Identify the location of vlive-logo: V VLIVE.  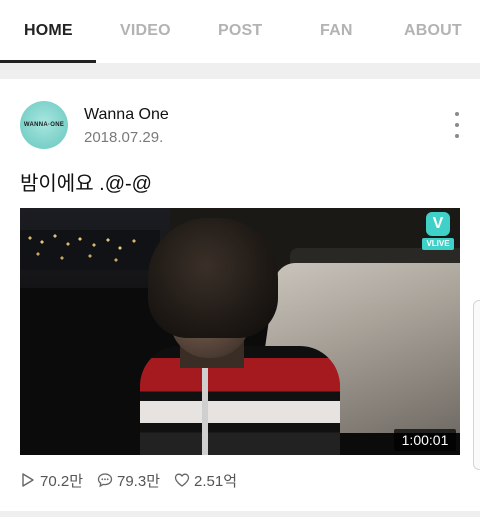
(438, 232).